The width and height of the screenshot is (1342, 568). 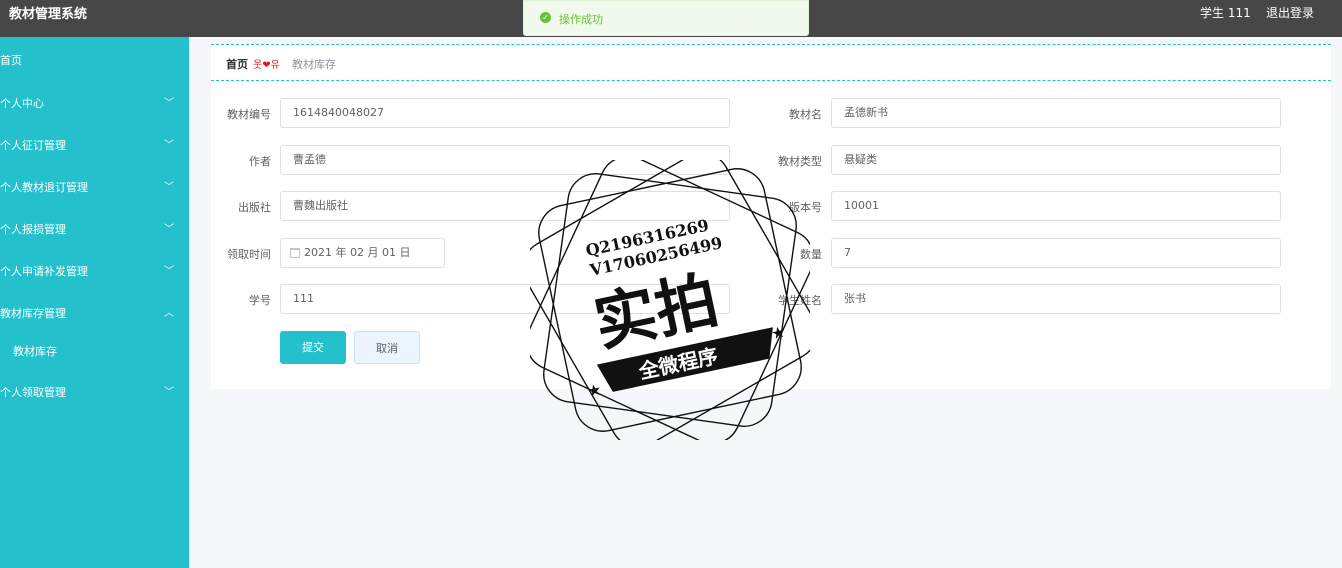 What do you see at coordinates (33, 145) in the screenshot?
I see `sidebar-item-label: 个人征订管理` at bounding box center [33, 145].